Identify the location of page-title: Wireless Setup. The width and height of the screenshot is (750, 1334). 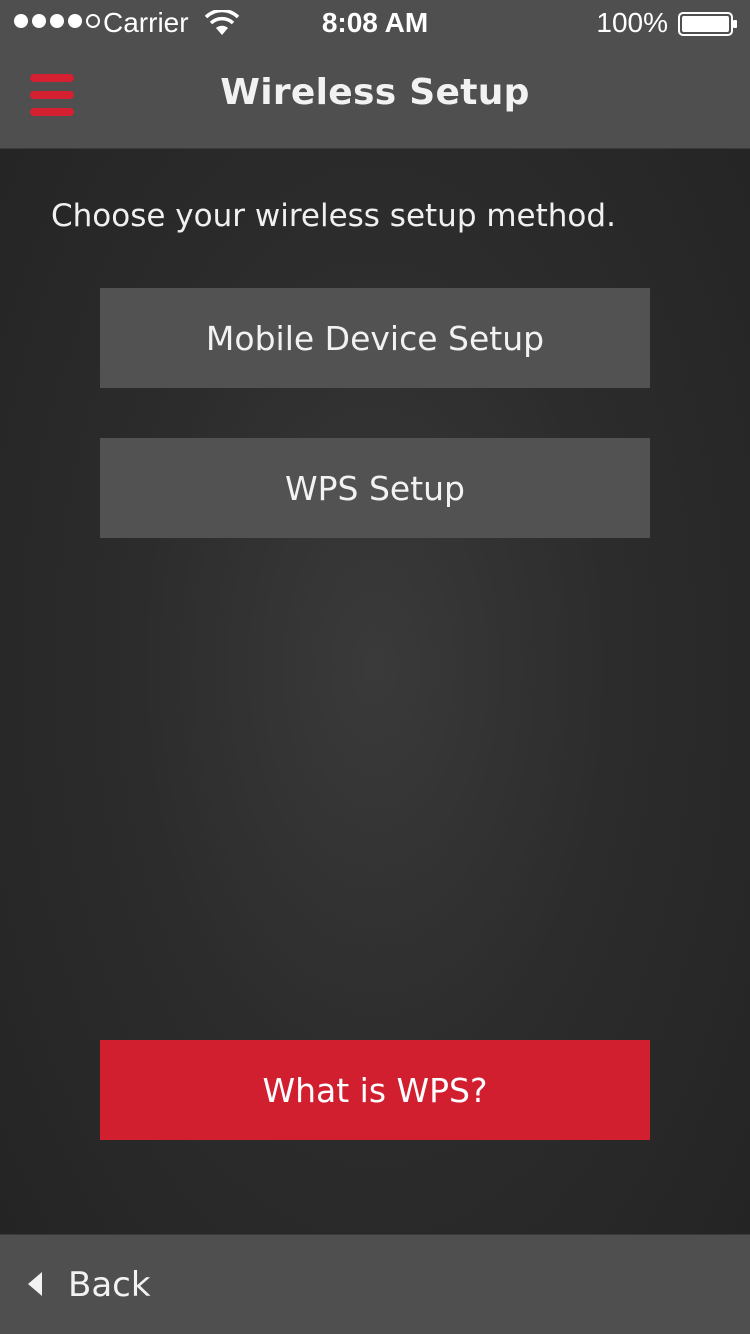
(375, 92).